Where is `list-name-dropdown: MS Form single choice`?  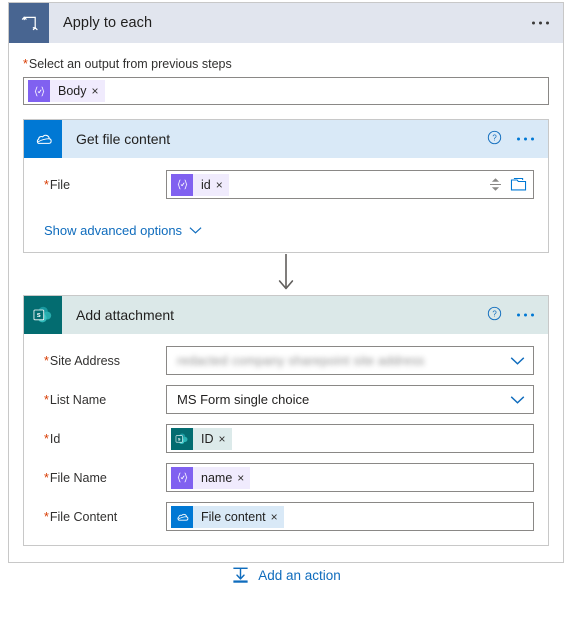
list-name-dropdown: MS Form single choice is located at coordinates (350, 399).